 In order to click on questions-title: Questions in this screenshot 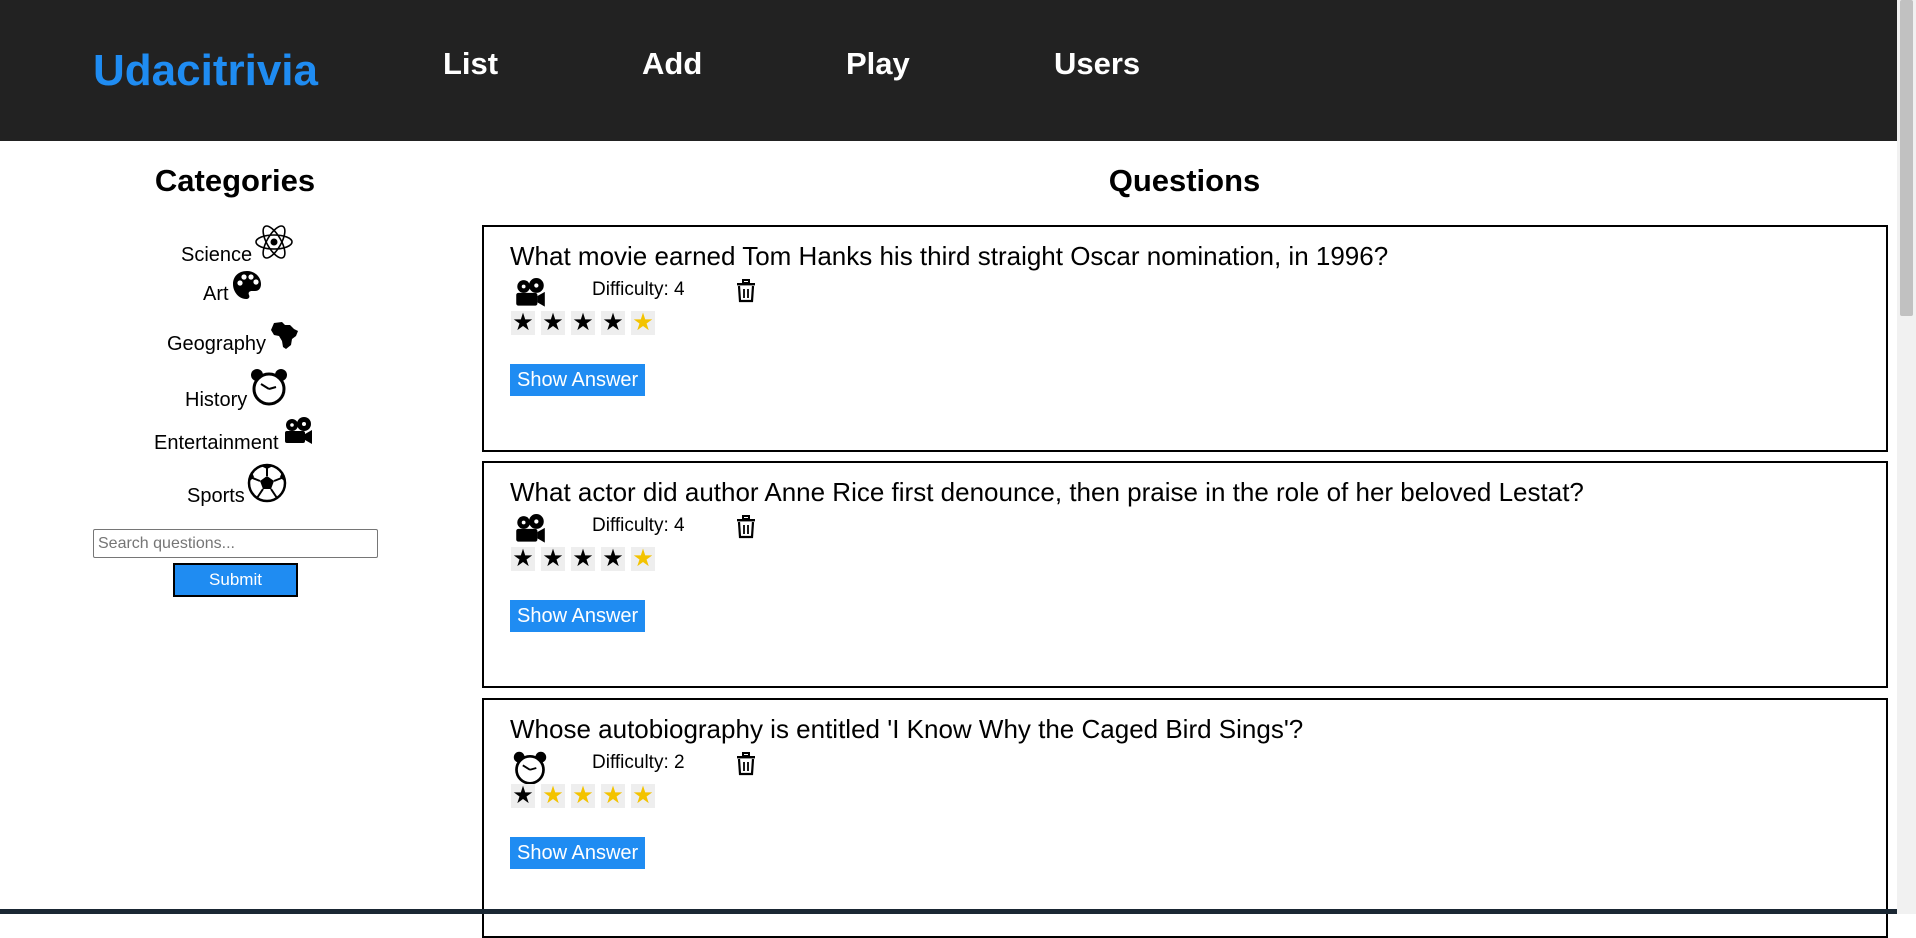, I will do `click(1184, 181)`.